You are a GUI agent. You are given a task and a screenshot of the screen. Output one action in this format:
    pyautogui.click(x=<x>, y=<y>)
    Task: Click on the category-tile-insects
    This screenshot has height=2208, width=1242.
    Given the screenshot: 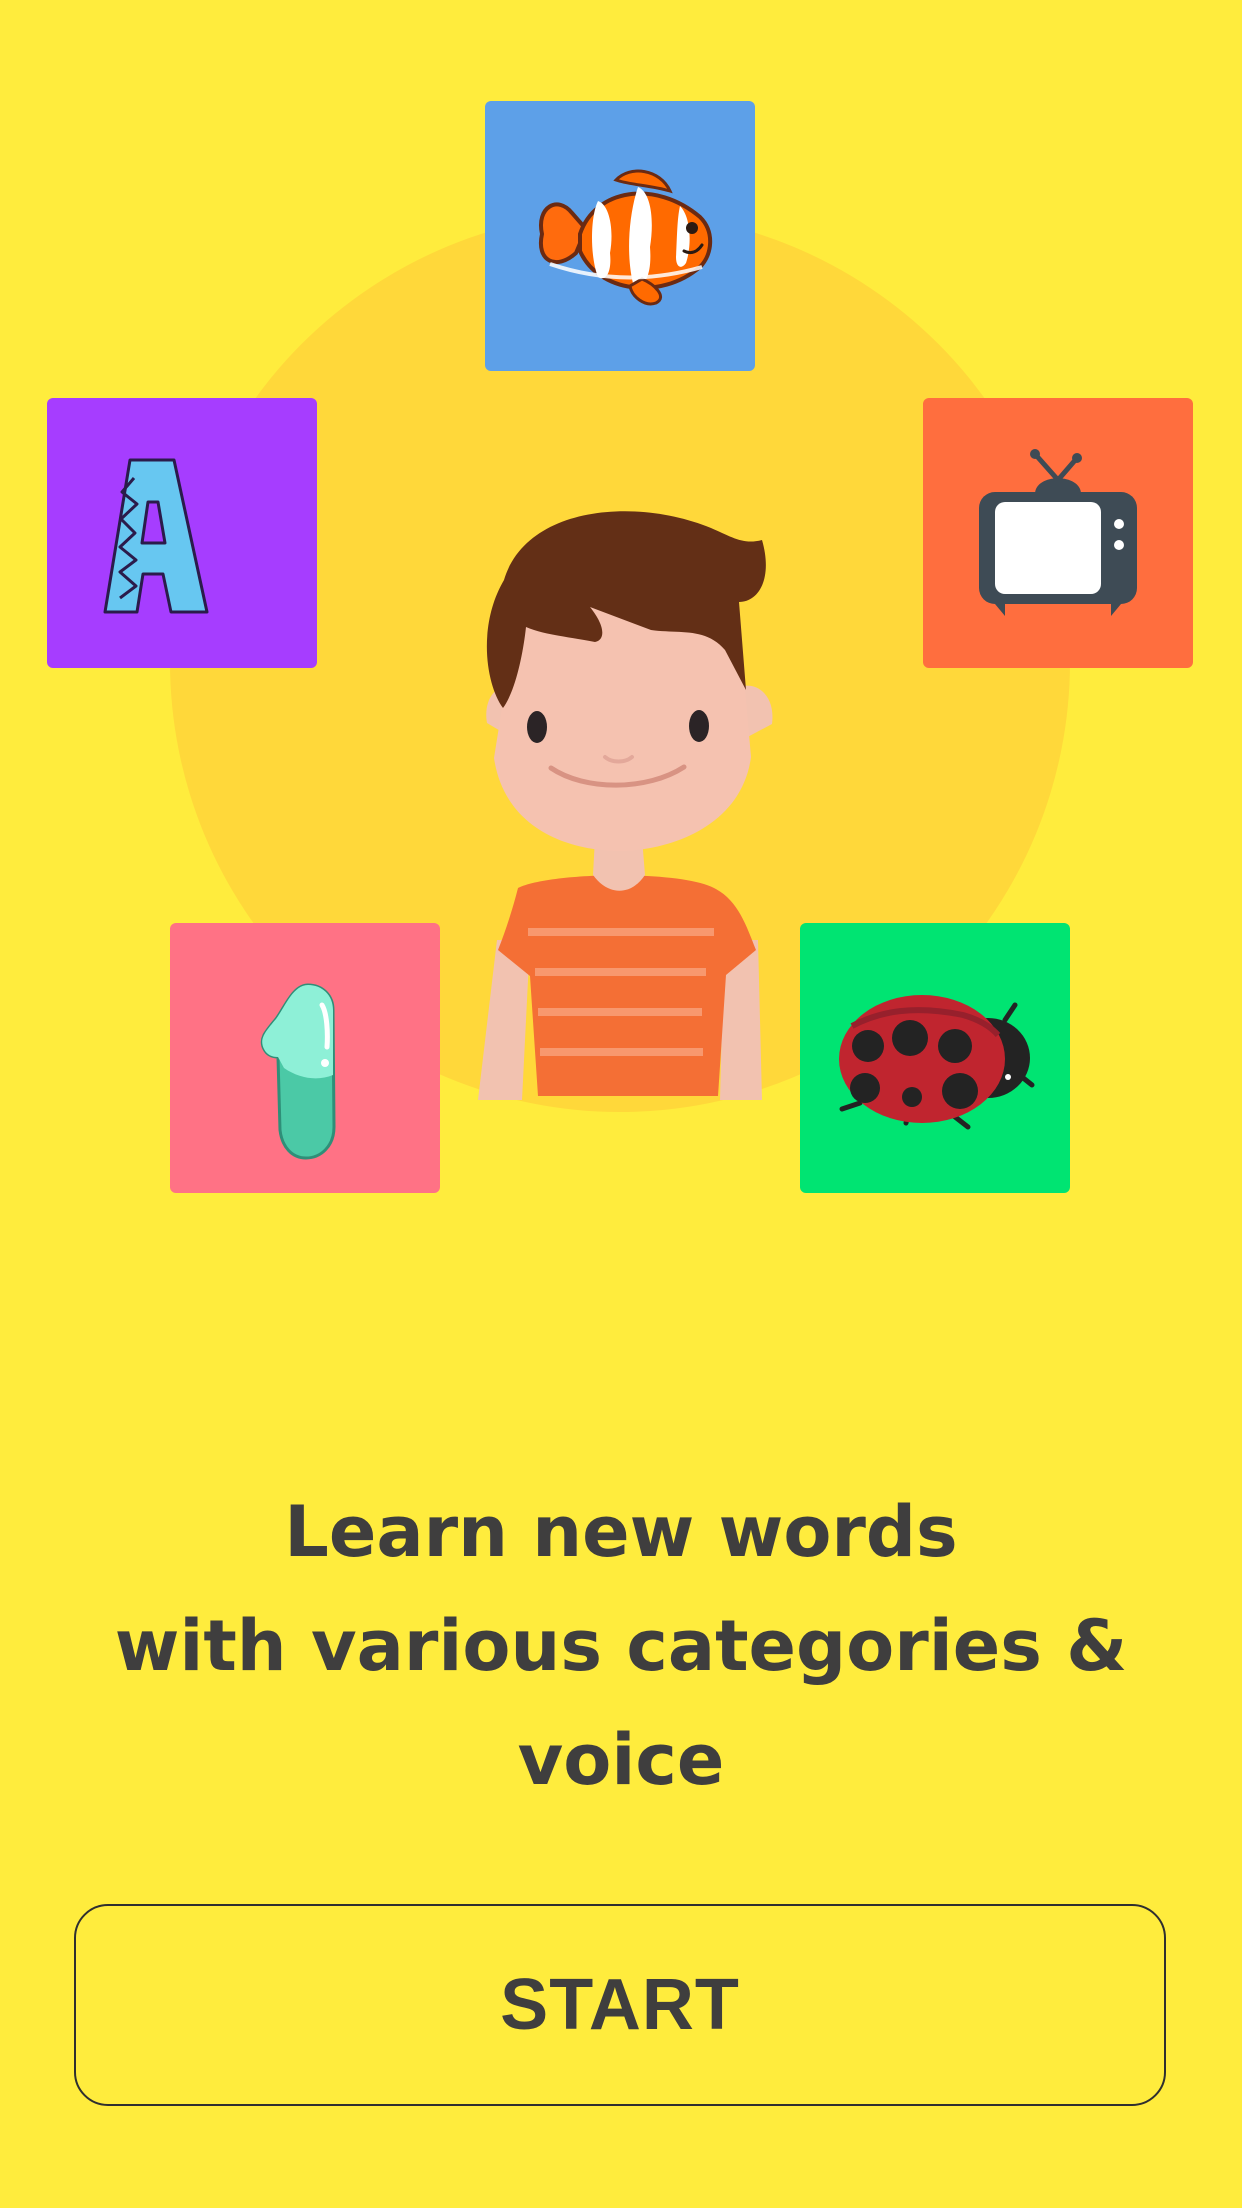 What is the action you would take?
    pyautogui.click(x=935, y=1058)
    